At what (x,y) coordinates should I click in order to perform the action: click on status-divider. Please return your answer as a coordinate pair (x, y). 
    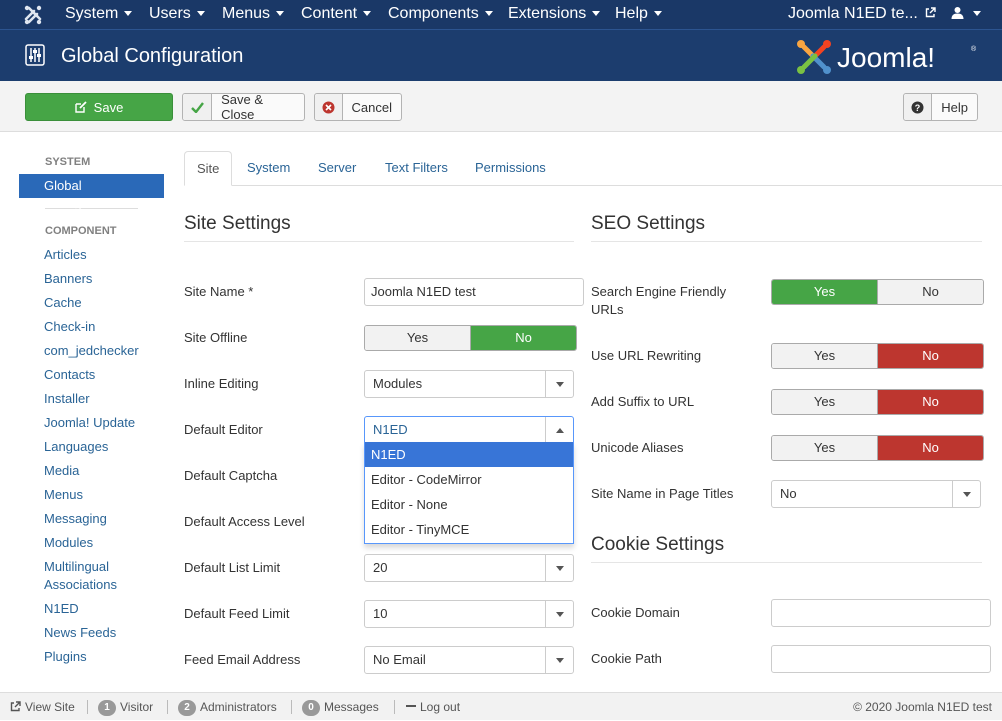
    Looking at the image, I should click on (394, 707).